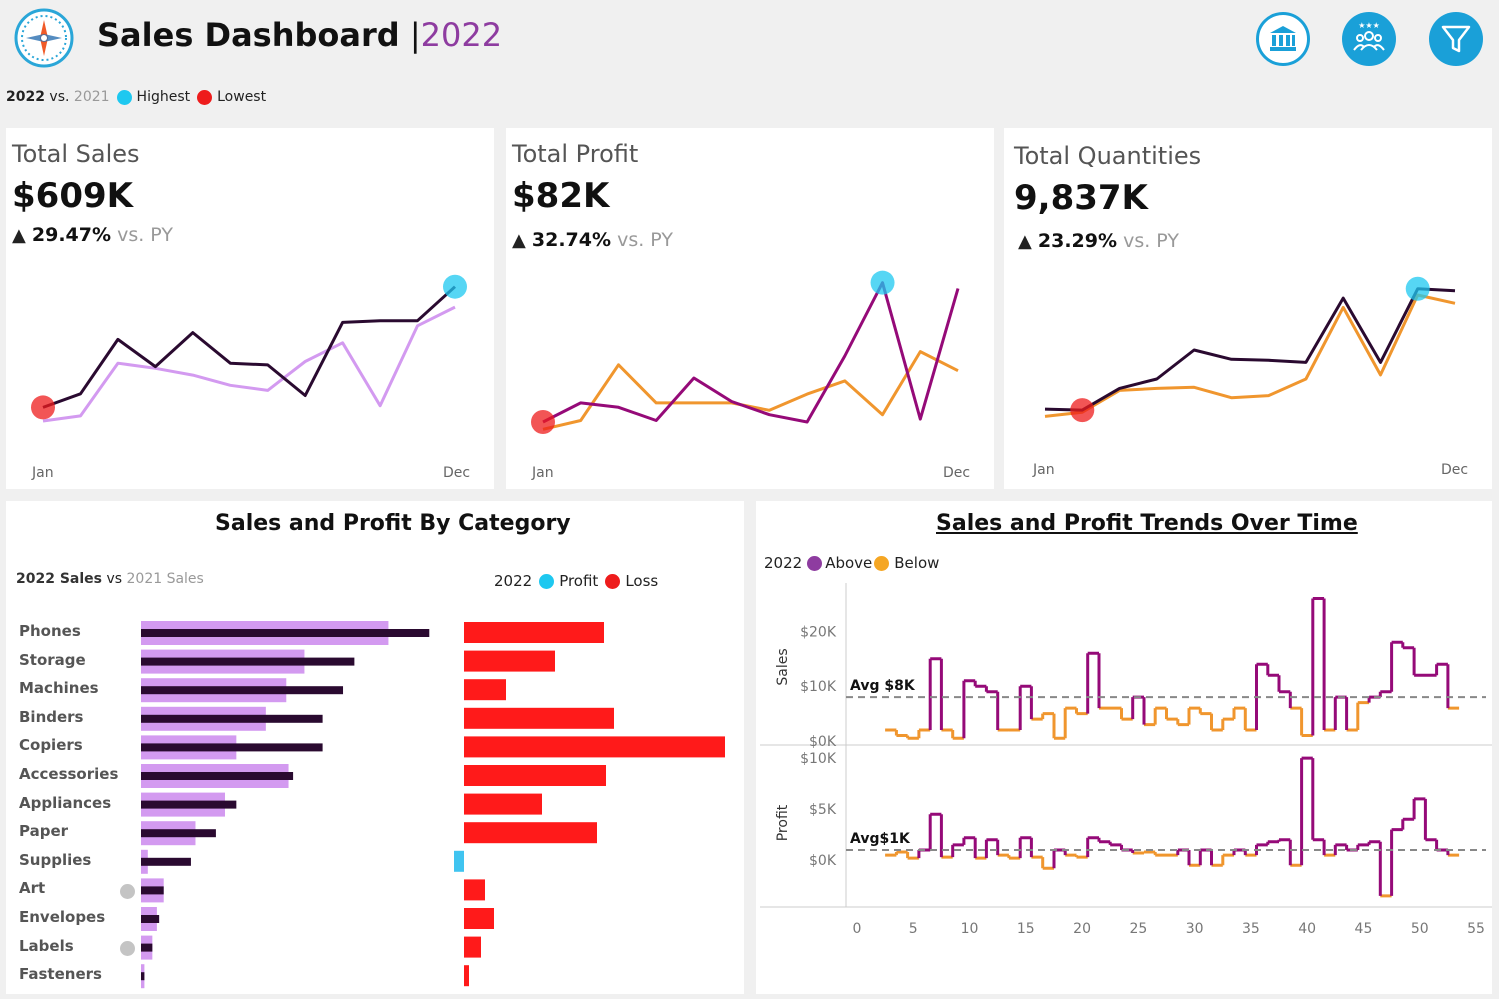 The width and height of the screenshot is (1499, 999). Describe the element at coordinates (1456, 39) in the screenshot. I see `filter-icon` at that location.